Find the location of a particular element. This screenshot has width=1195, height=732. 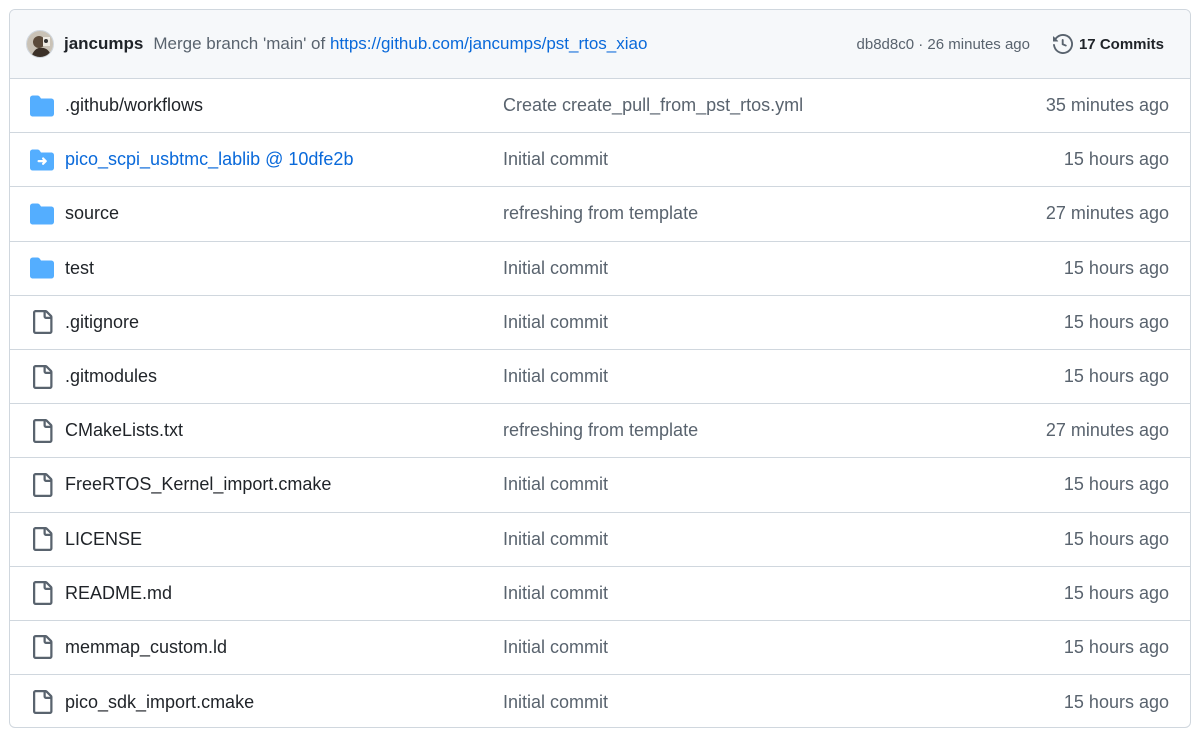

file-commit-age: 35 minutes ago is located at coordinates (1107, 105).